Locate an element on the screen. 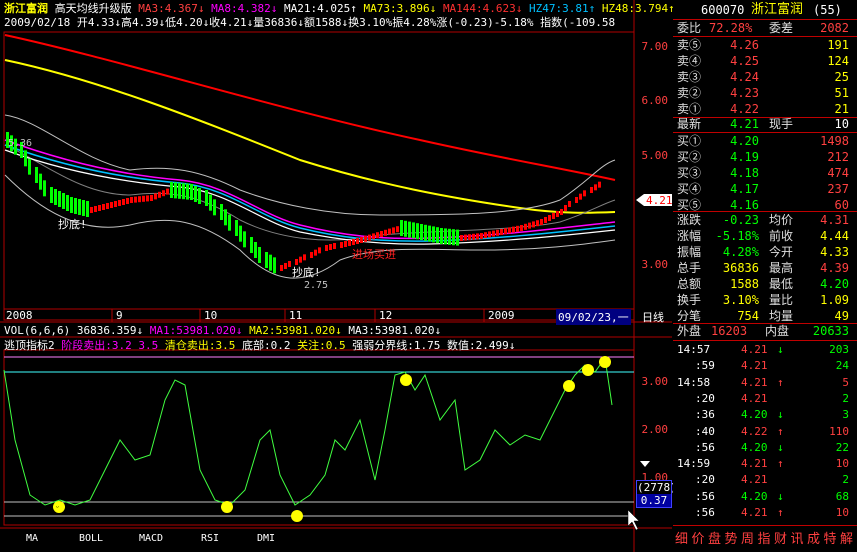 This screenshot has width=857, height=552. svg-text: ᵕ is located at coordinates (57, 507).